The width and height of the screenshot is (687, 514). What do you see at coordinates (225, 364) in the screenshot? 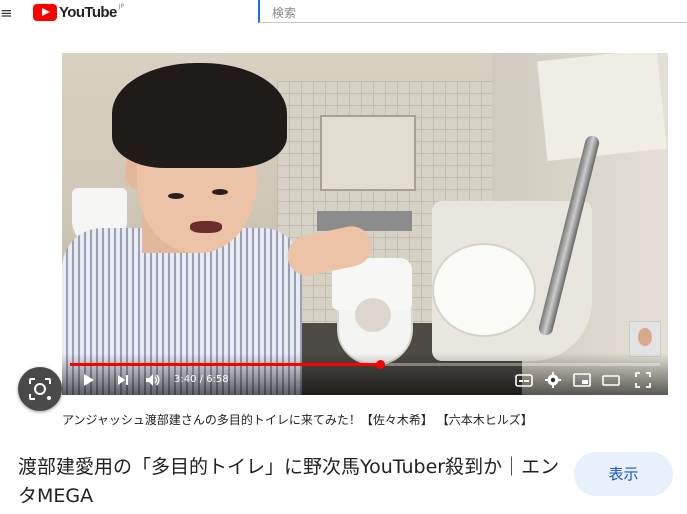
I see `progress-fill` at bounding box center [225, 364].